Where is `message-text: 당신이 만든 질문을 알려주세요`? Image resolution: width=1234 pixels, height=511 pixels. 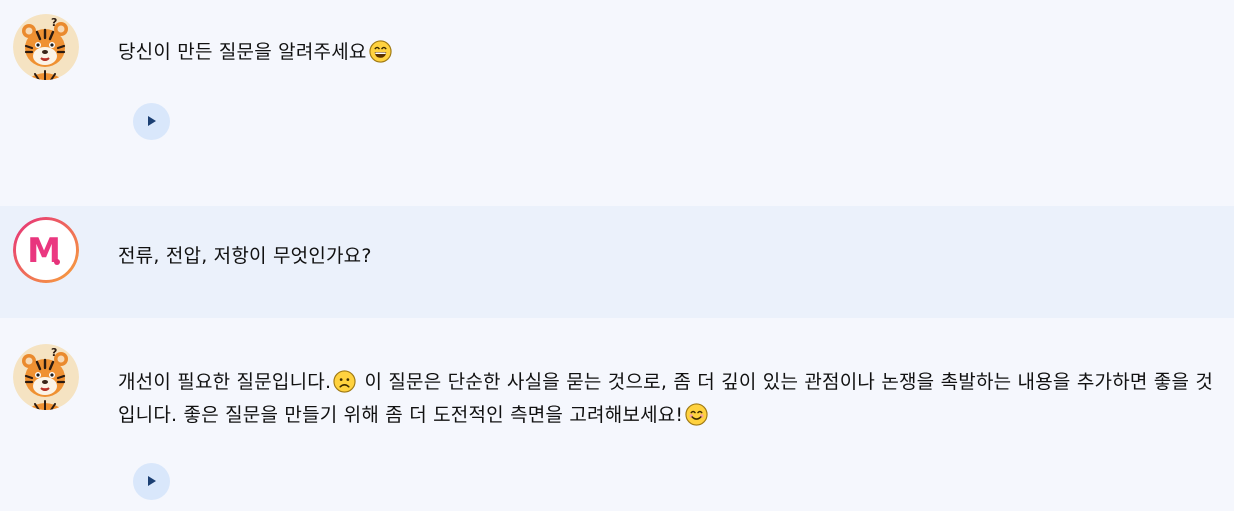
message-text: 당신이 만든 질문을 알려주세요 is located at coordinates (668, 52).